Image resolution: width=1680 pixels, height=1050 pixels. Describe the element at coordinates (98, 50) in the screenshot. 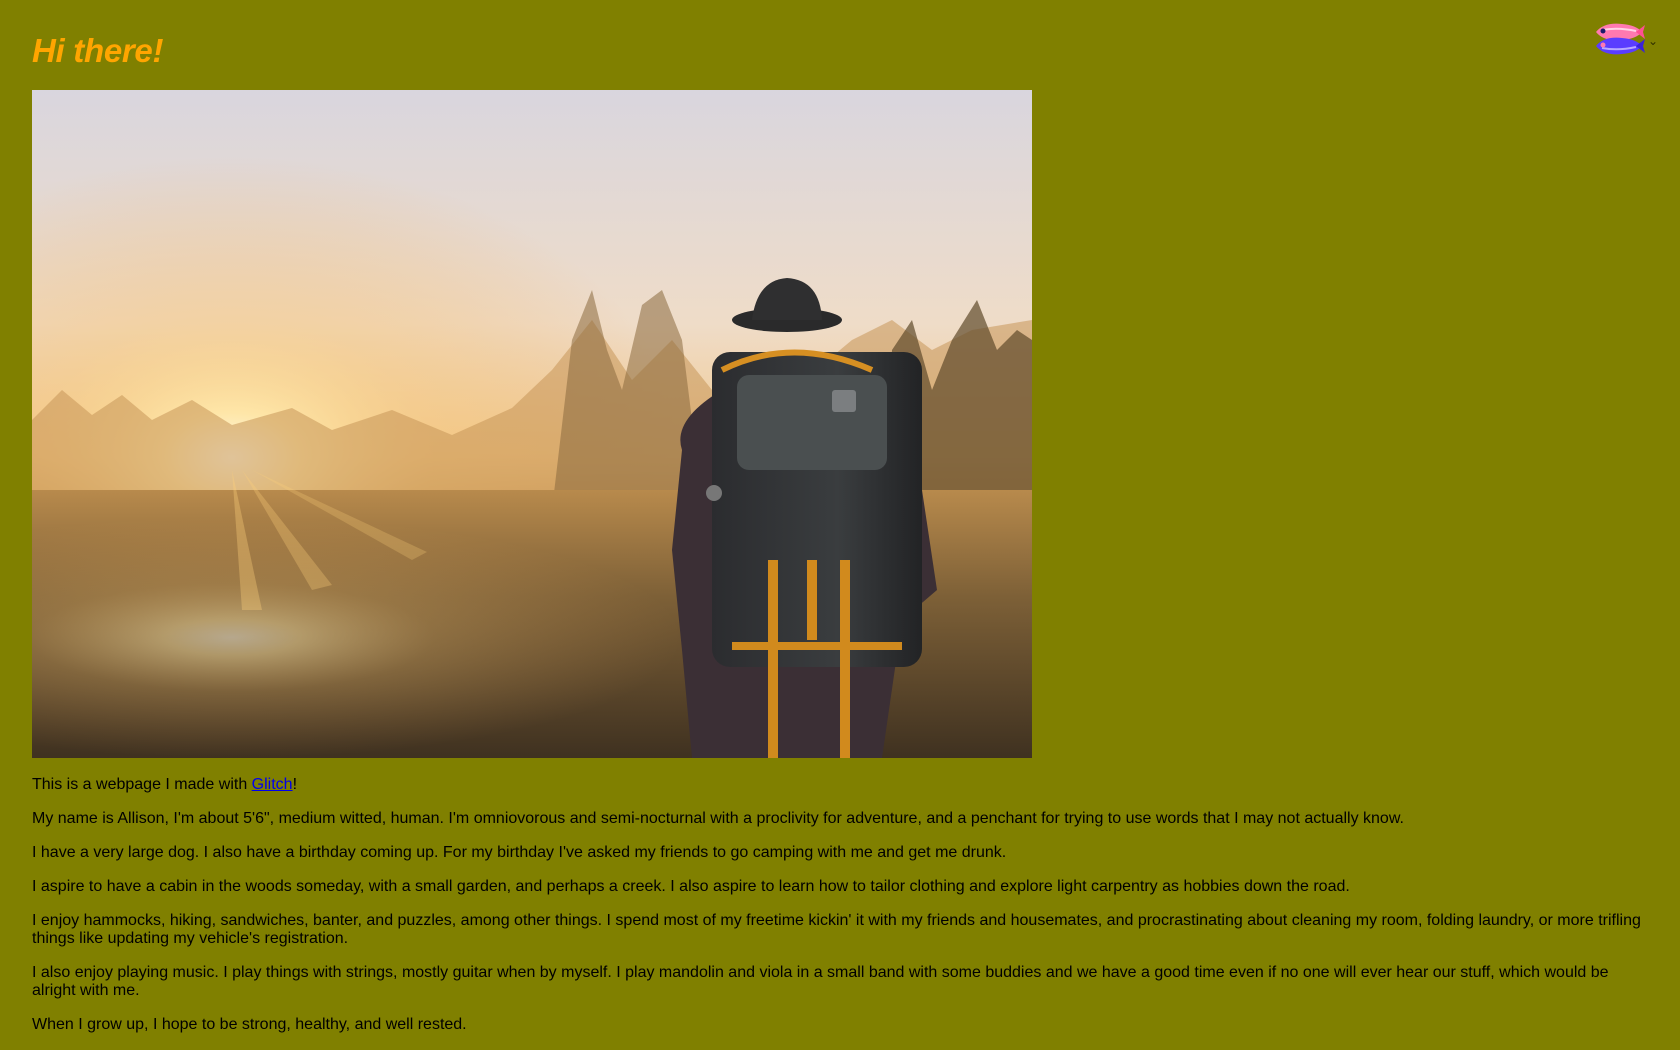

I see `page-title: Hi there!` at that location.